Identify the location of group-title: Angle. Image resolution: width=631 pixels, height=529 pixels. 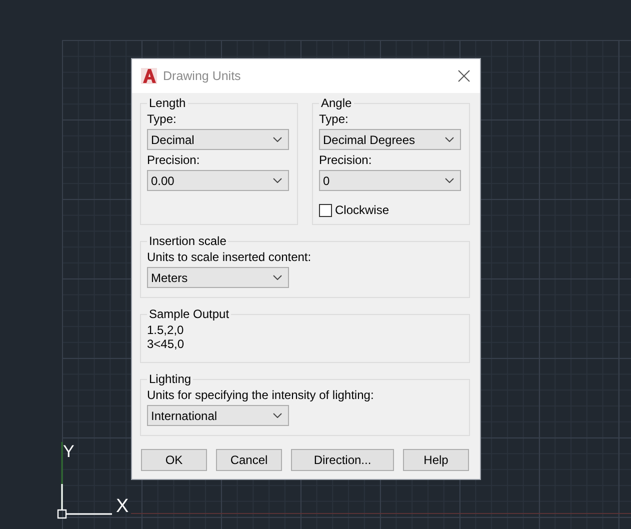
(336, 103).